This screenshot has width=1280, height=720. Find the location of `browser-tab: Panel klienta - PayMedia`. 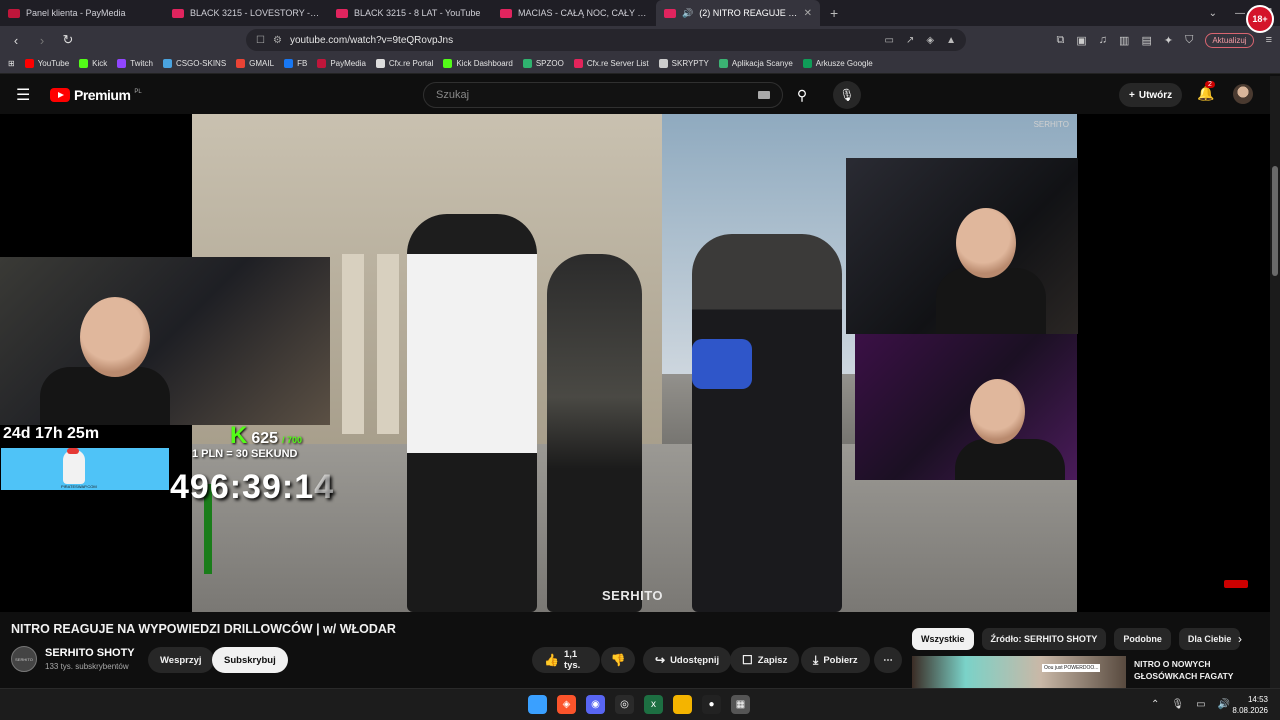

browser-tab: Panel klienta - PayMedia is located at coordinates (82, 13).